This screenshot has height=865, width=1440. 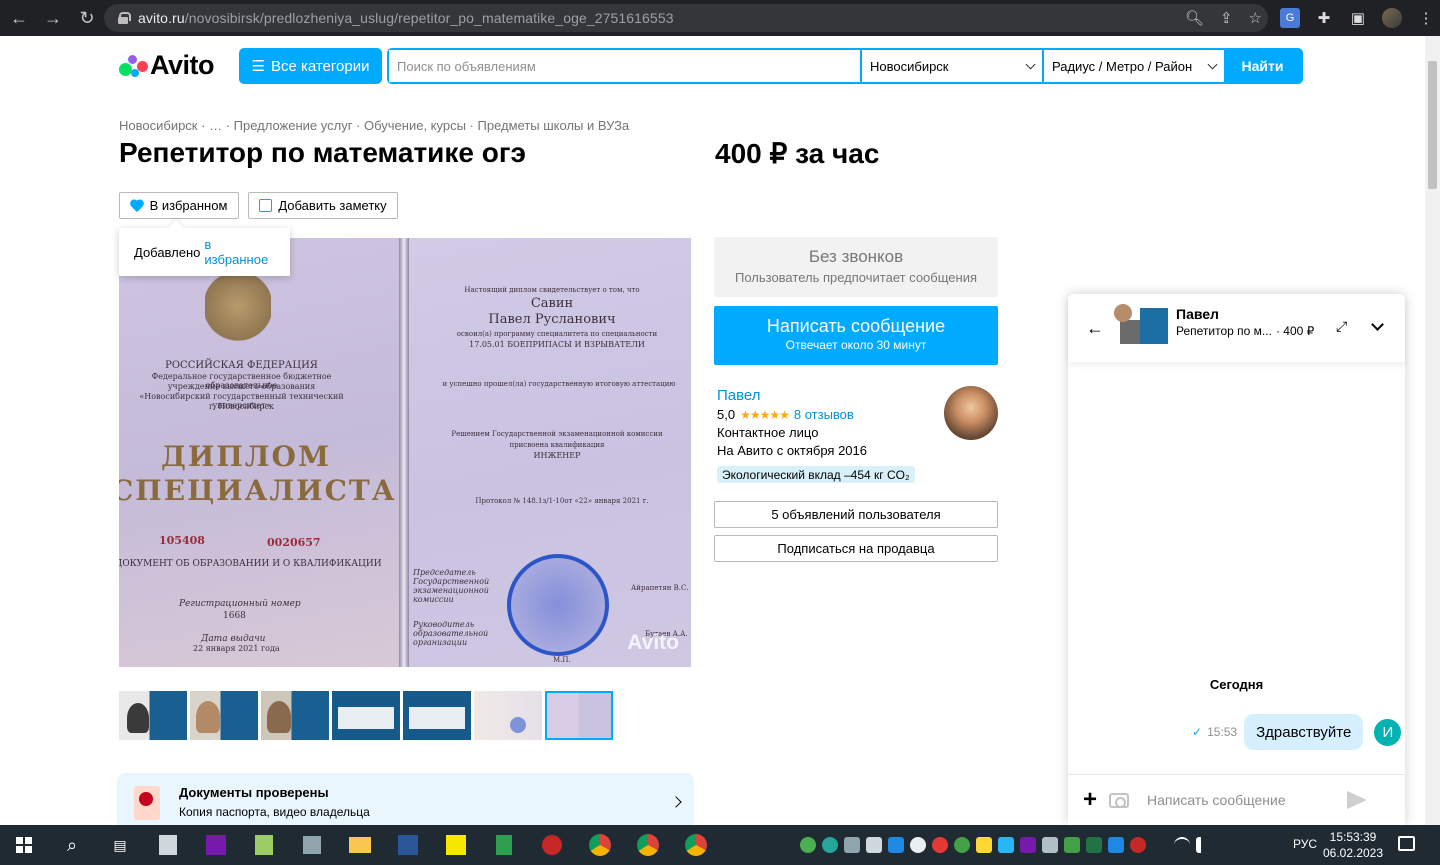 What do you see at coordinates (552, 845) in the screenshot?
I see `app-red-icon` at bounding box center [552, 845].